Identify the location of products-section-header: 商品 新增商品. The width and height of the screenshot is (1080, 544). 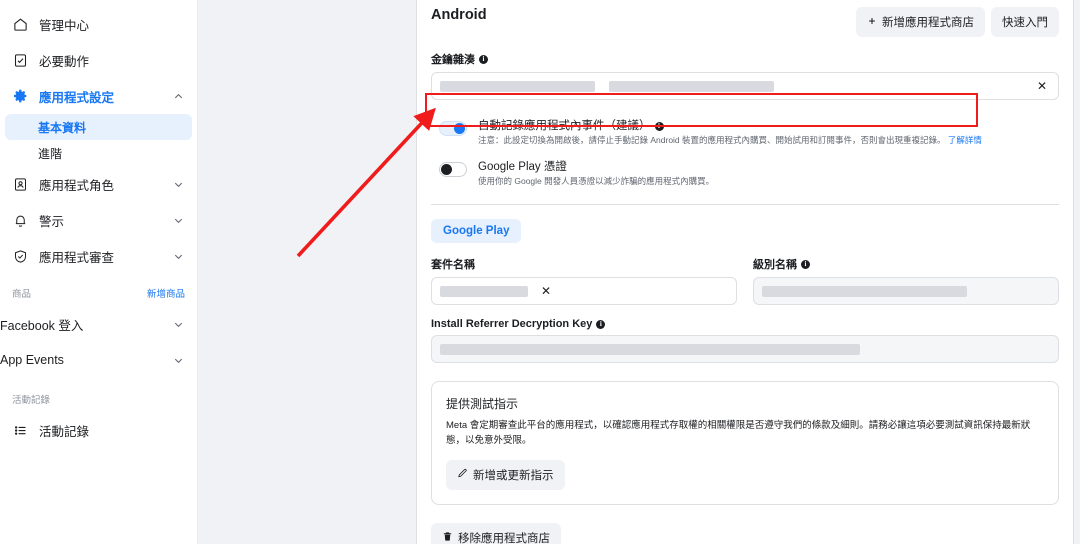
(98, 293).